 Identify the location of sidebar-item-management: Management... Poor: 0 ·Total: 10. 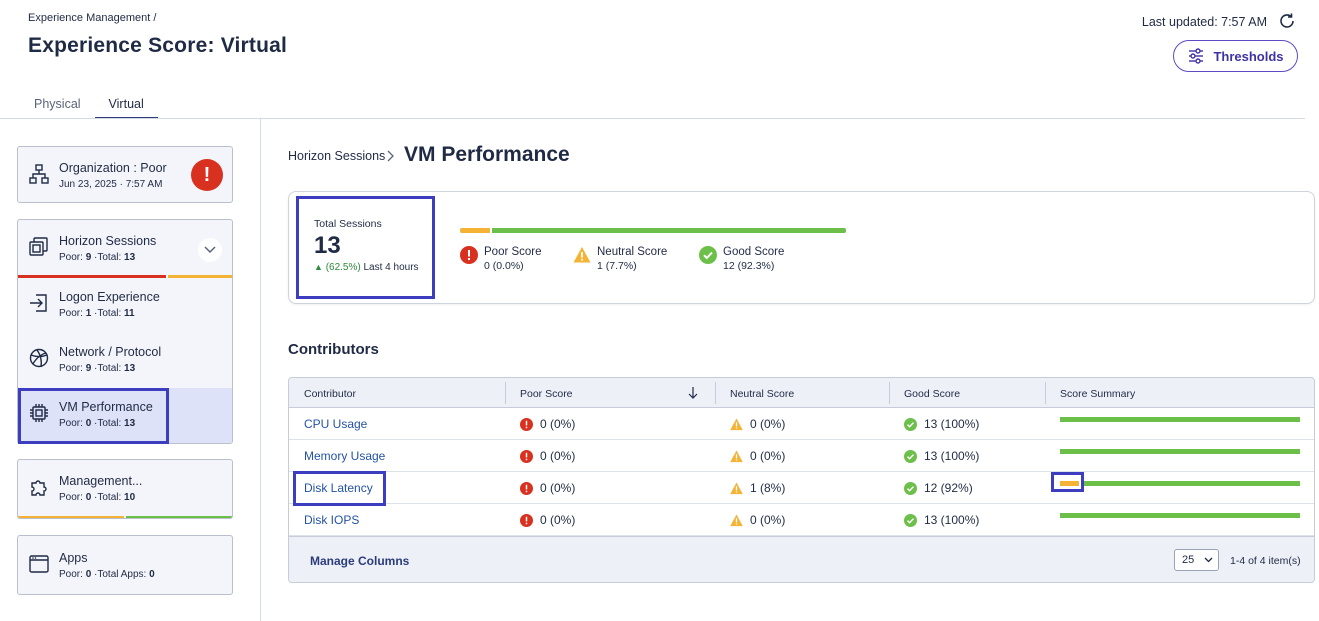
(125, 489).